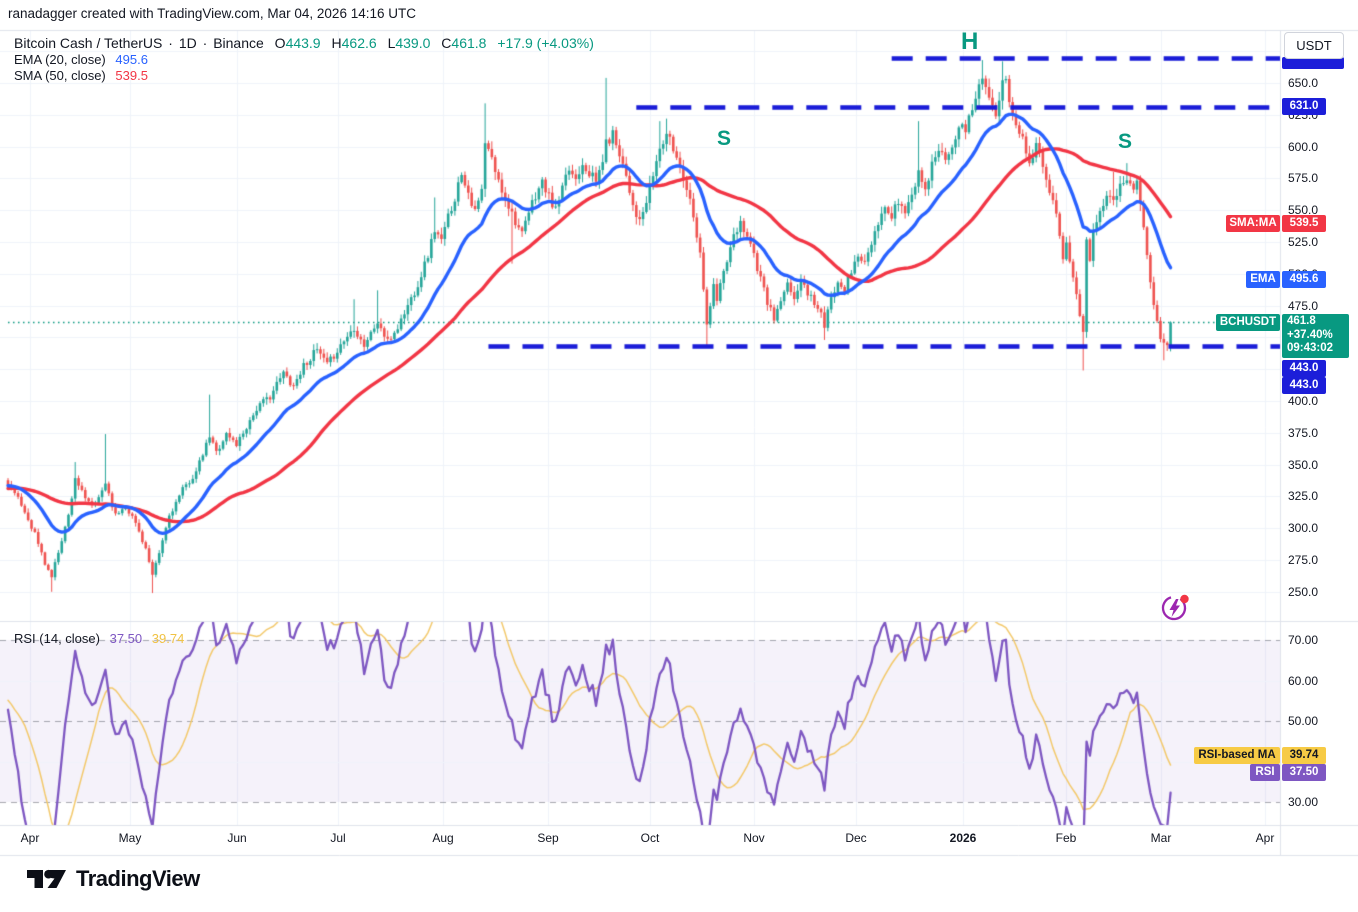 This screenshot has height=912, width=1358. What do you see at coordinates (1301, 321) in the screenshot?
I see `last-price: 461.8` at bounding box center [1301, 321].